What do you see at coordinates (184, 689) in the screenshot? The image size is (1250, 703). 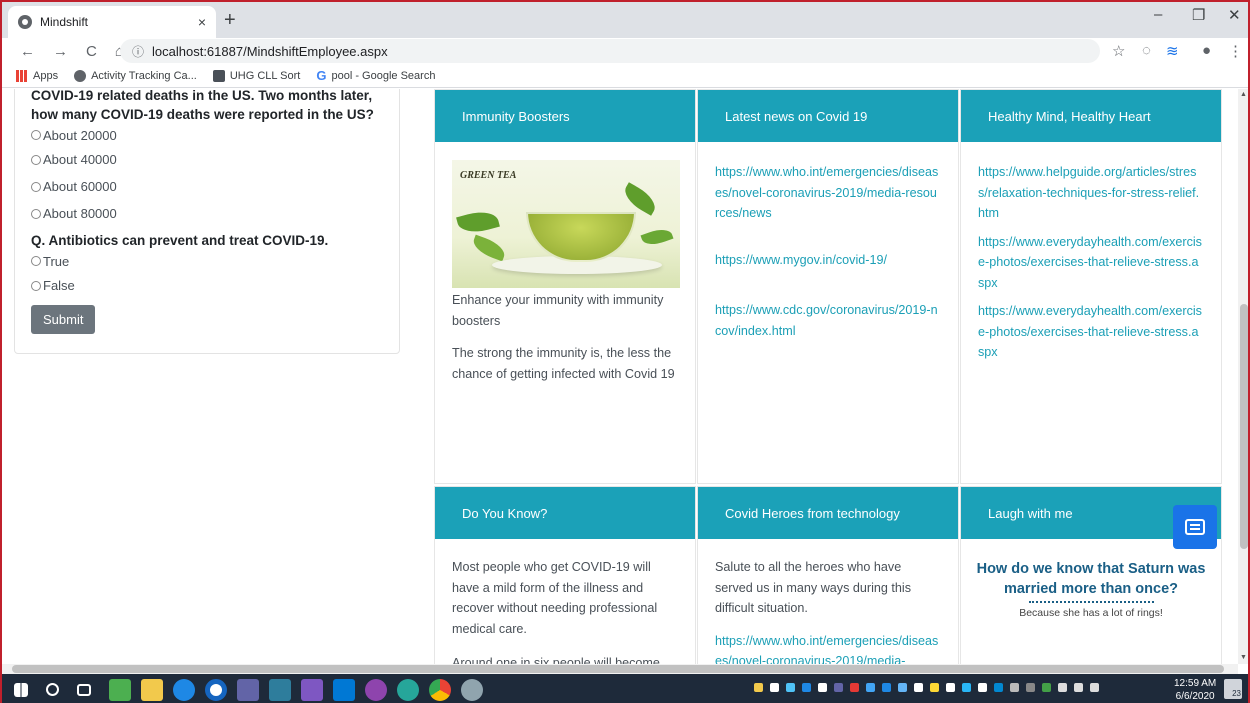 I see `edge-icon` at bounding box center [184, 689].